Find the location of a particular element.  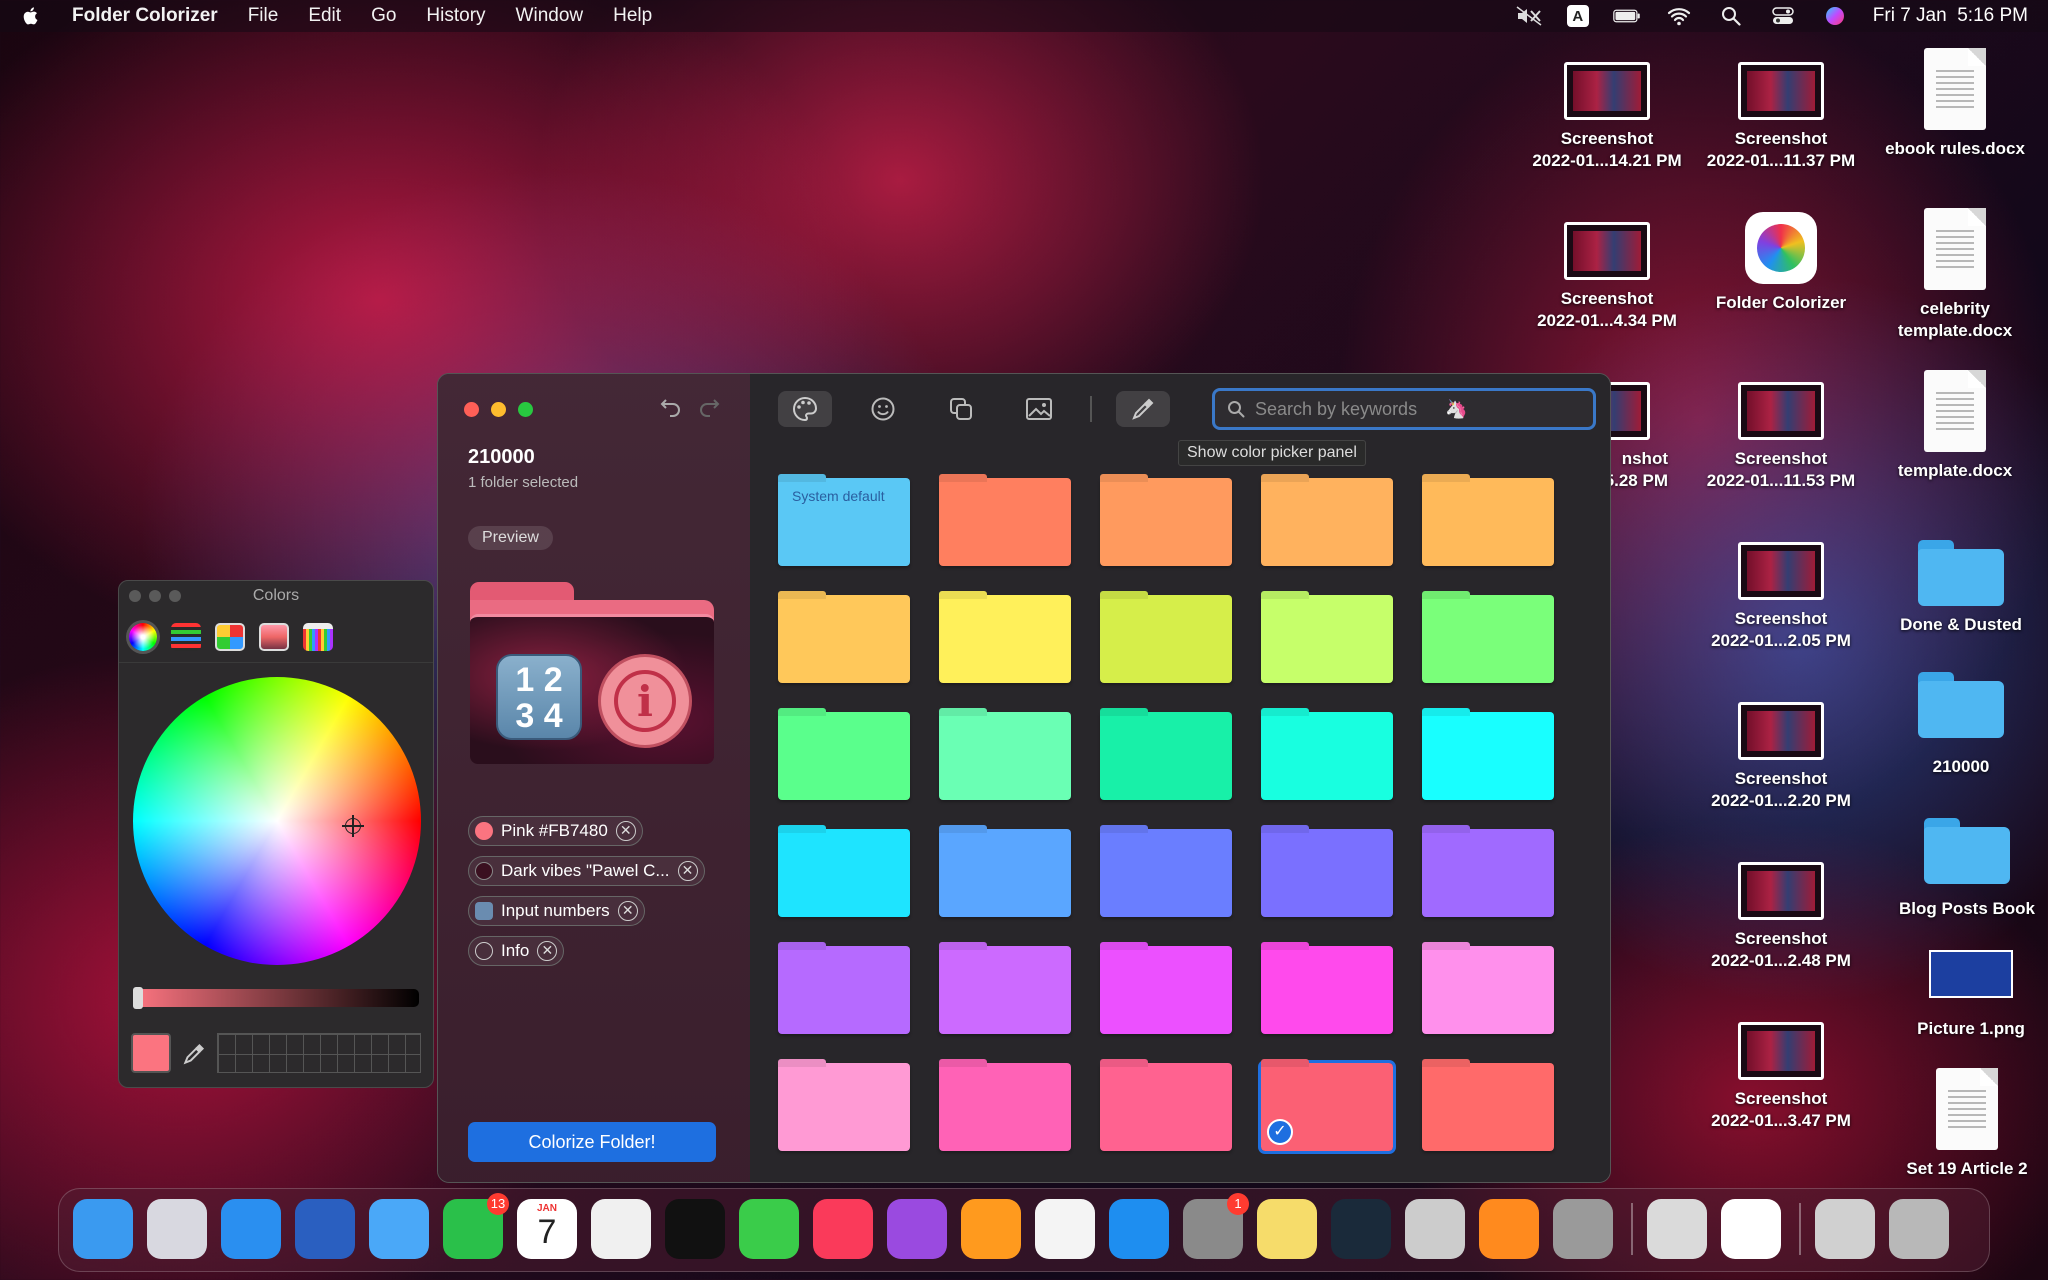

tag-input-numbers: Input numbers ✕ is located at coordinates (556, 911).